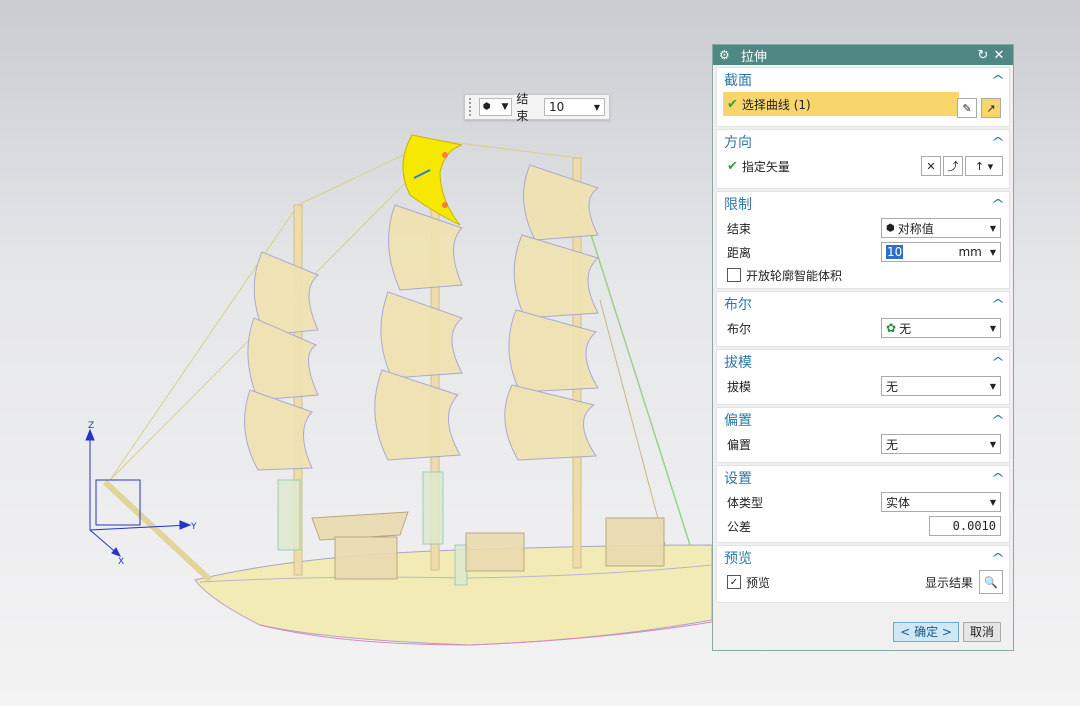 The height and width of the screenshot is (706, 1080). I want to click on settings-title: 设置, so click(738, 479).